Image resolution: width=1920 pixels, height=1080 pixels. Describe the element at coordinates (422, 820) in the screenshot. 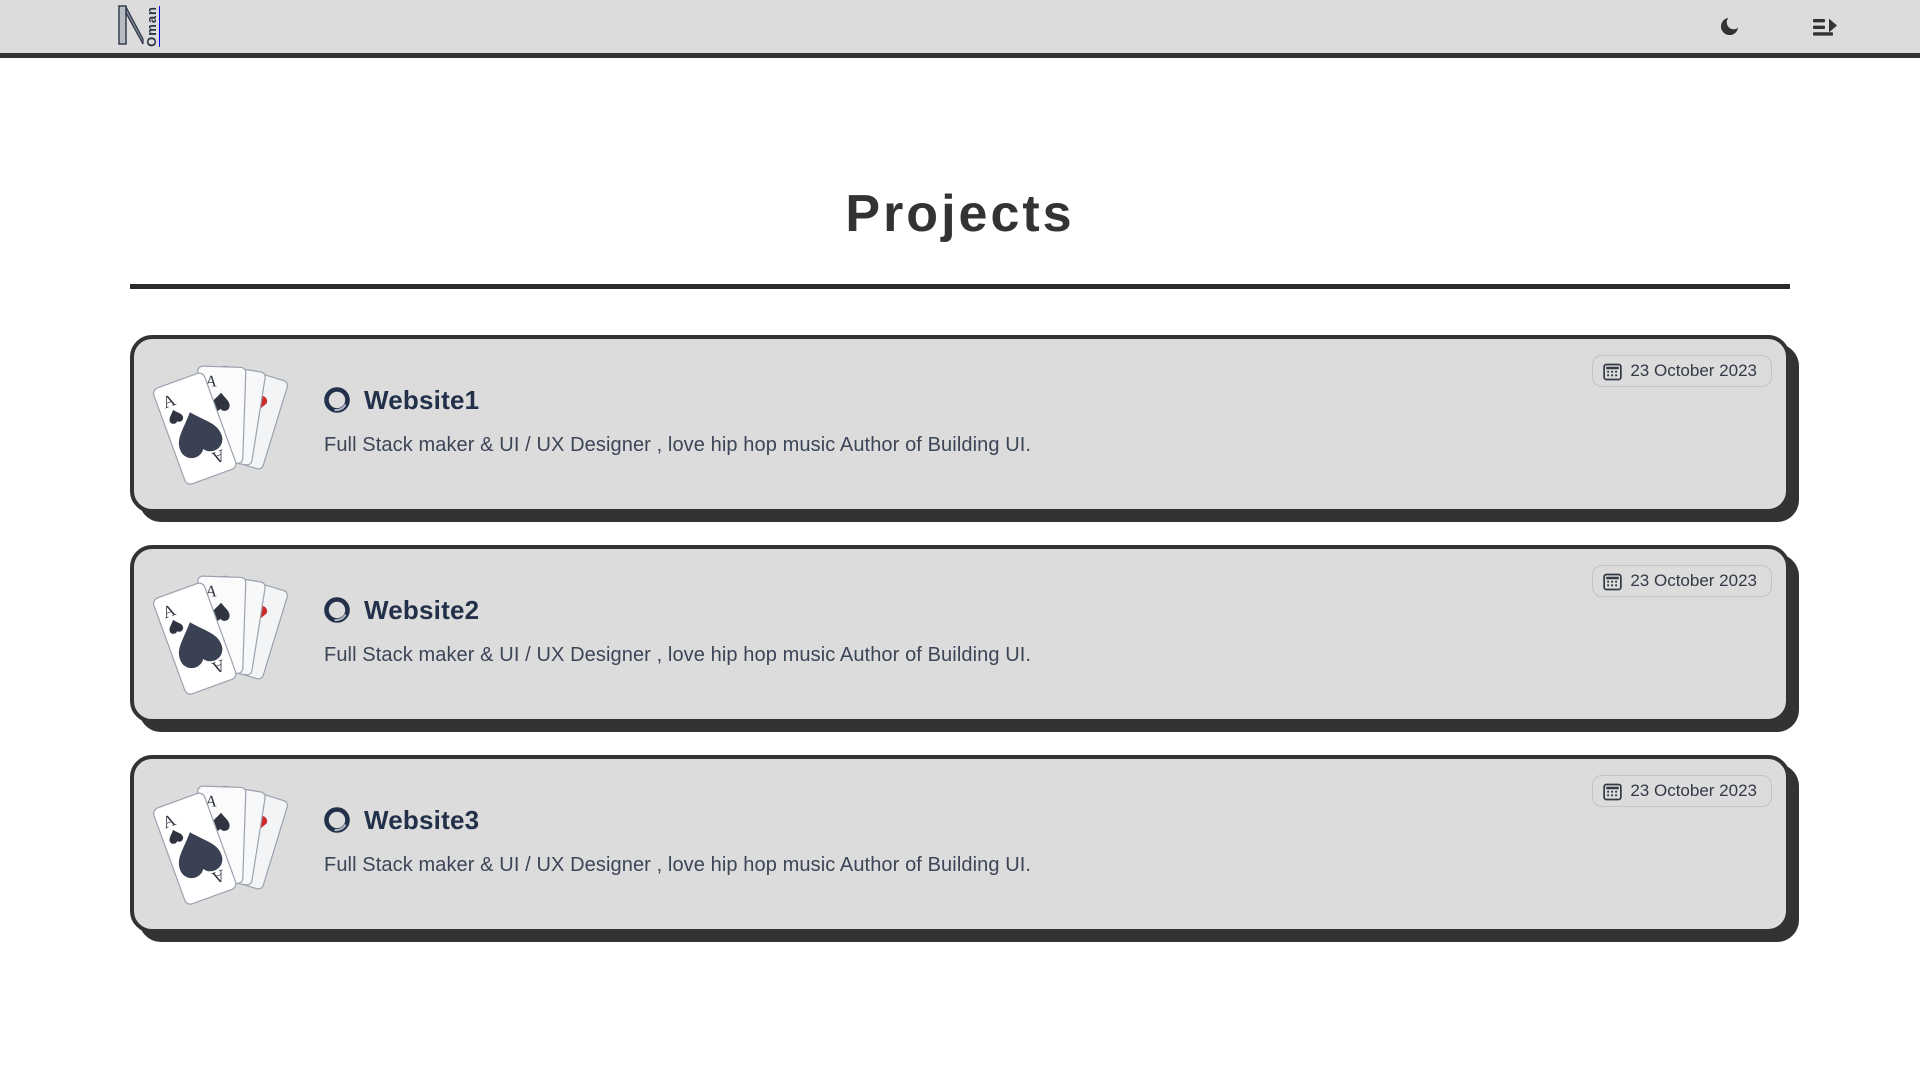

I see `project-title: Website3` at that location.